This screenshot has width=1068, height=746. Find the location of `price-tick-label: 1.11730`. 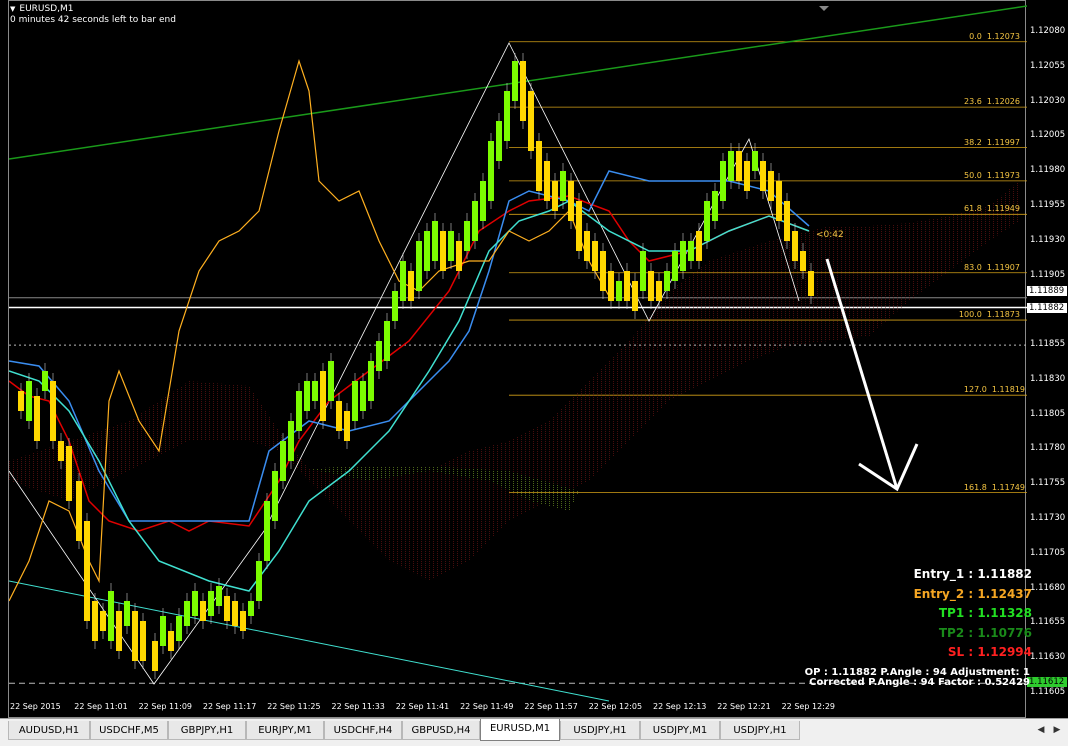

price-tick-label: 1.11730 is located at coordinates (1048, 518).